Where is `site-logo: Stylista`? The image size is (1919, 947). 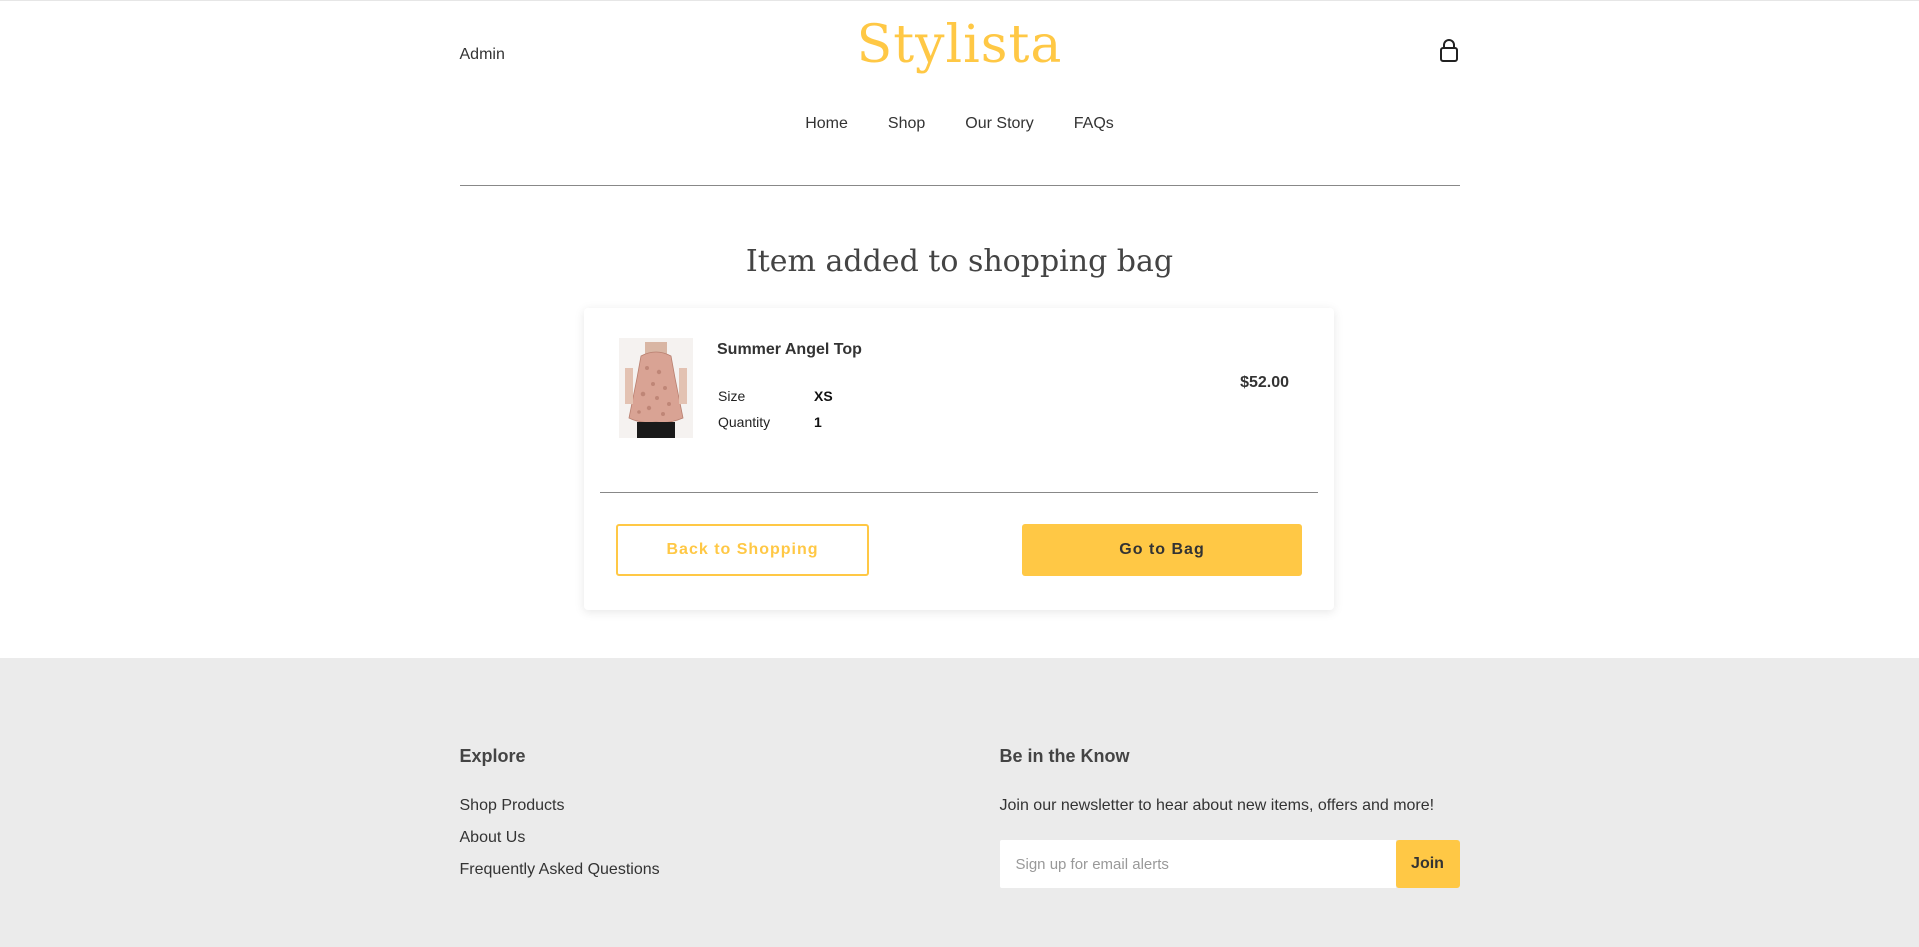
site-logo: Stylista is located at coordinates (960, 45).